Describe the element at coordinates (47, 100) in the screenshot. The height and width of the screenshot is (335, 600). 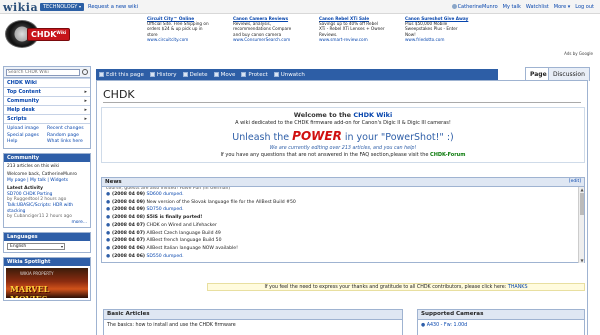
I see `sidebar-item-community: Community ▸` at that location.